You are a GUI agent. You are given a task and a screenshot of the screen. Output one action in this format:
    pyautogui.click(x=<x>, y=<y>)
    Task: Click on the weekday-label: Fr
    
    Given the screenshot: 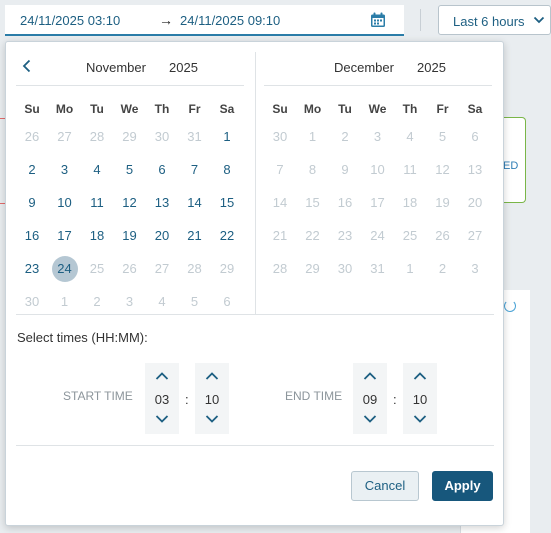 What is the action you would take?
    pyautogui.click(x=194, y=109)
    